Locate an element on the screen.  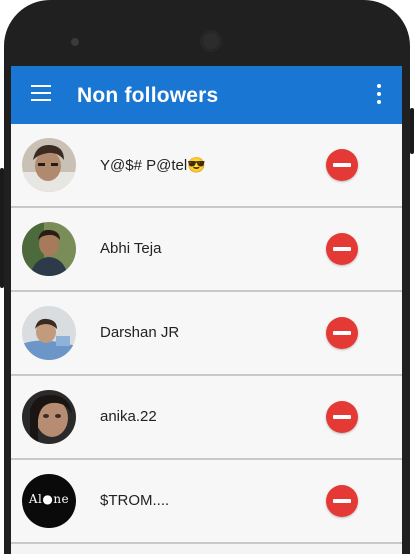
avatar-logo-text: Al●ne is located at coordinates (49, 499).